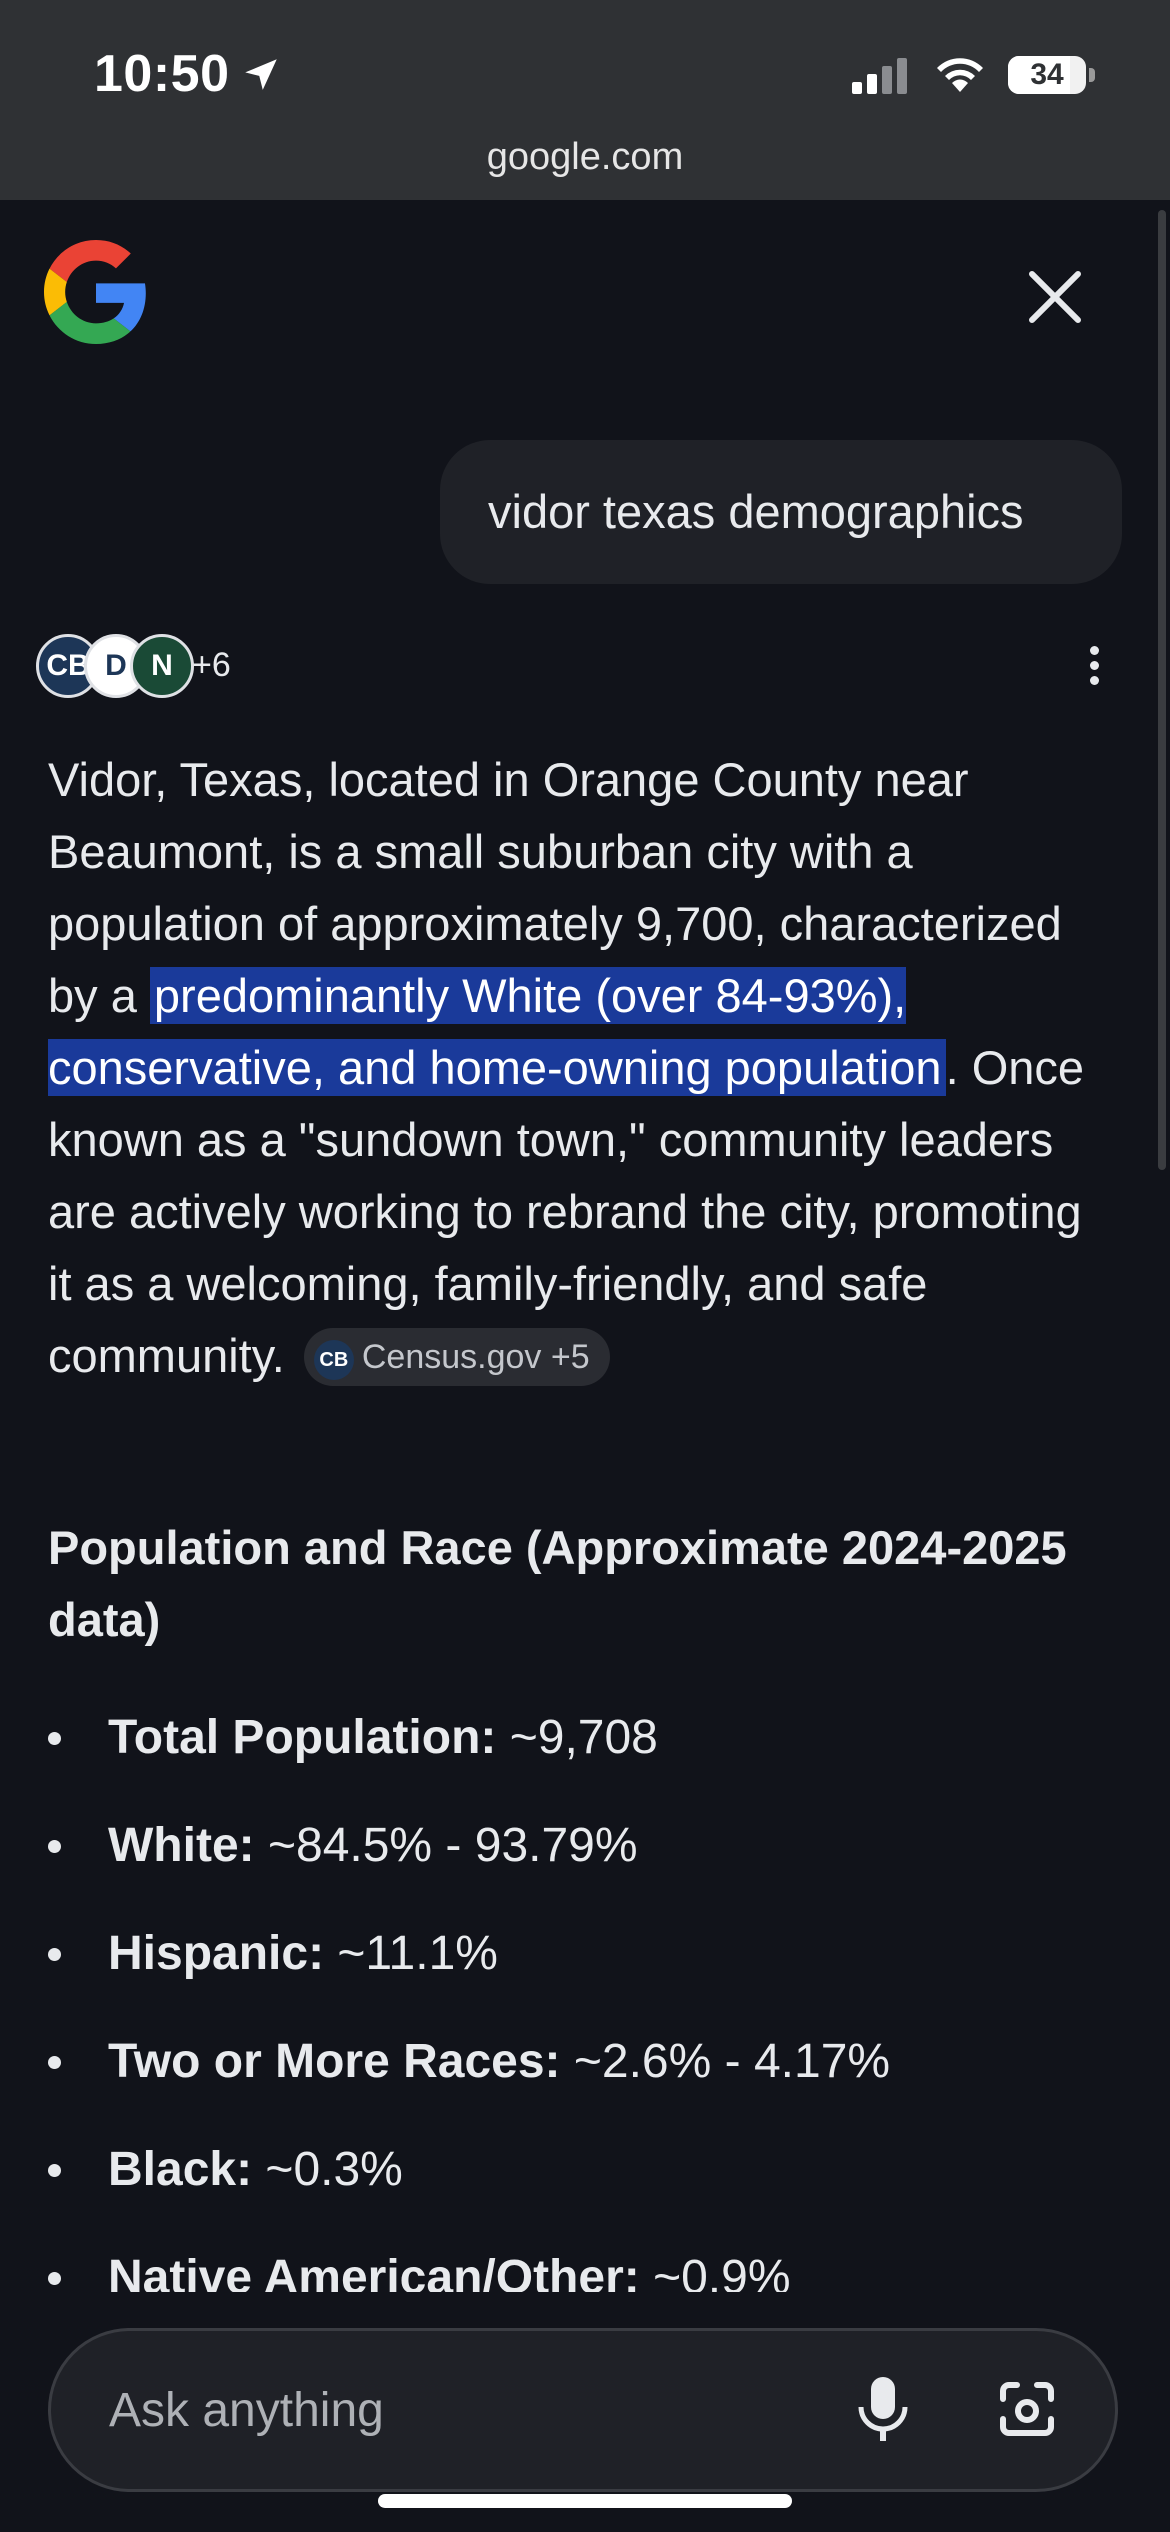  Describe the element at coordinates (216, 1953) in the screenshot. I see `list-item-label: Hispanic:` at that location.